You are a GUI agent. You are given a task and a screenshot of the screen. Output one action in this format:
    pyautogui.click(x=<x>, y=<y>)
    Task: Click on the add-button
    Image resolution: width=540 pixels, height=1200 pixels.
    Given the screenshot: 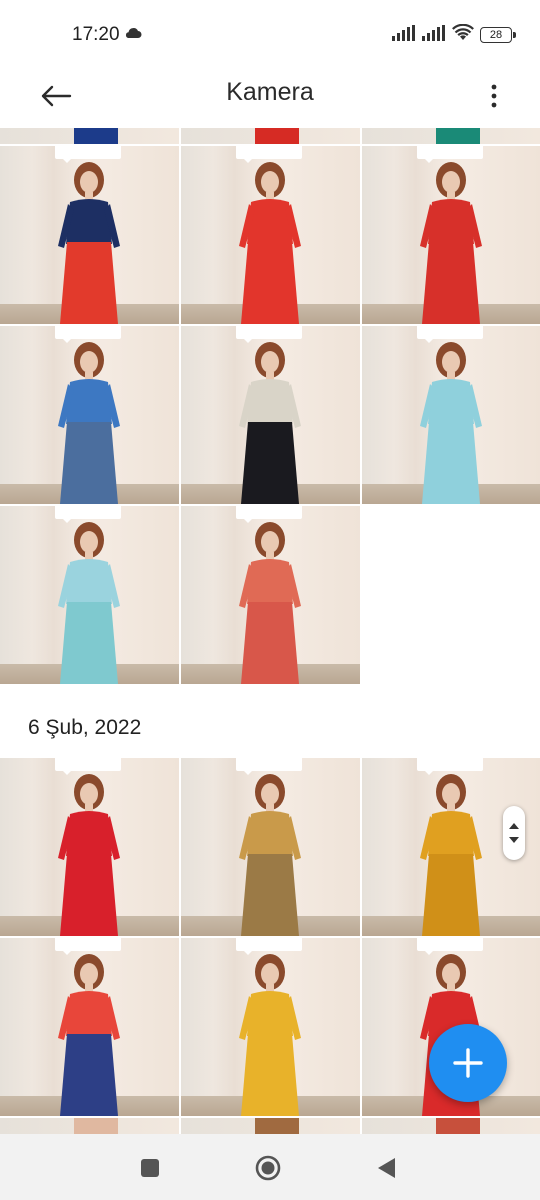 What is the action you would take?
    pyautogui.click(x=468, y=1063)
    